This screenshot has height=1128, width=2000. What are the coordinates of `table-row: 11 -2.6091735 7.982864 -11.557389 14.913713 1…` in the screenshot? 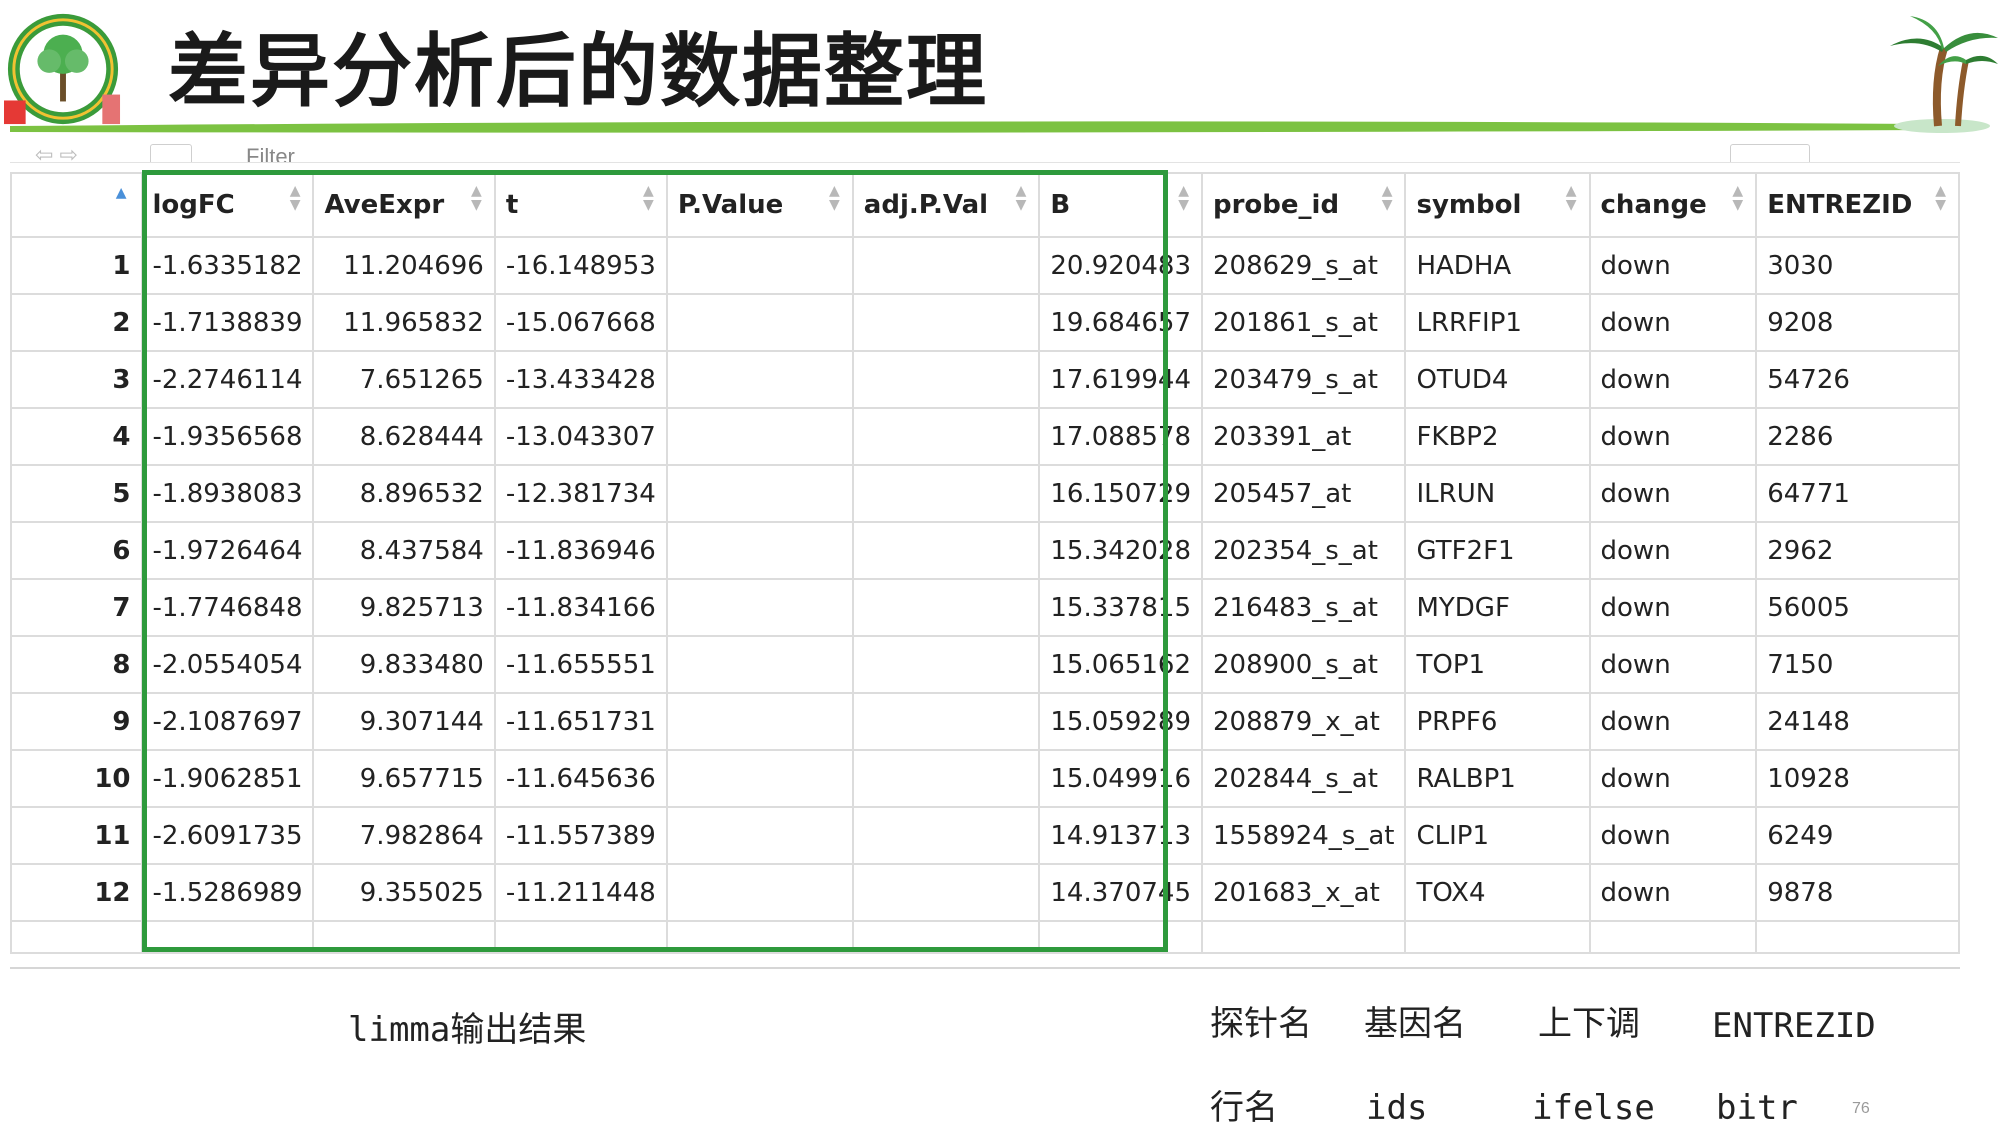 It's located at (985, 835).